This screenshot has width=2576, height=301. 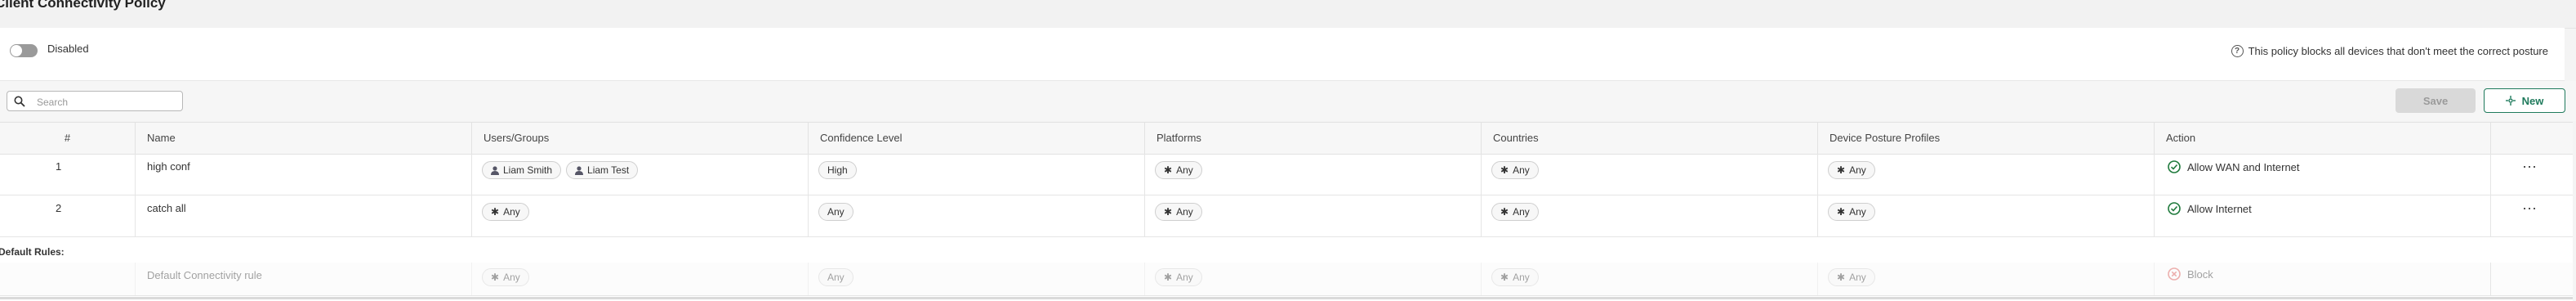 What do you see at coordinates (2322, 138) in the screenshot?
I see `column-header-action: Action` at bounding box center [2322, 138].